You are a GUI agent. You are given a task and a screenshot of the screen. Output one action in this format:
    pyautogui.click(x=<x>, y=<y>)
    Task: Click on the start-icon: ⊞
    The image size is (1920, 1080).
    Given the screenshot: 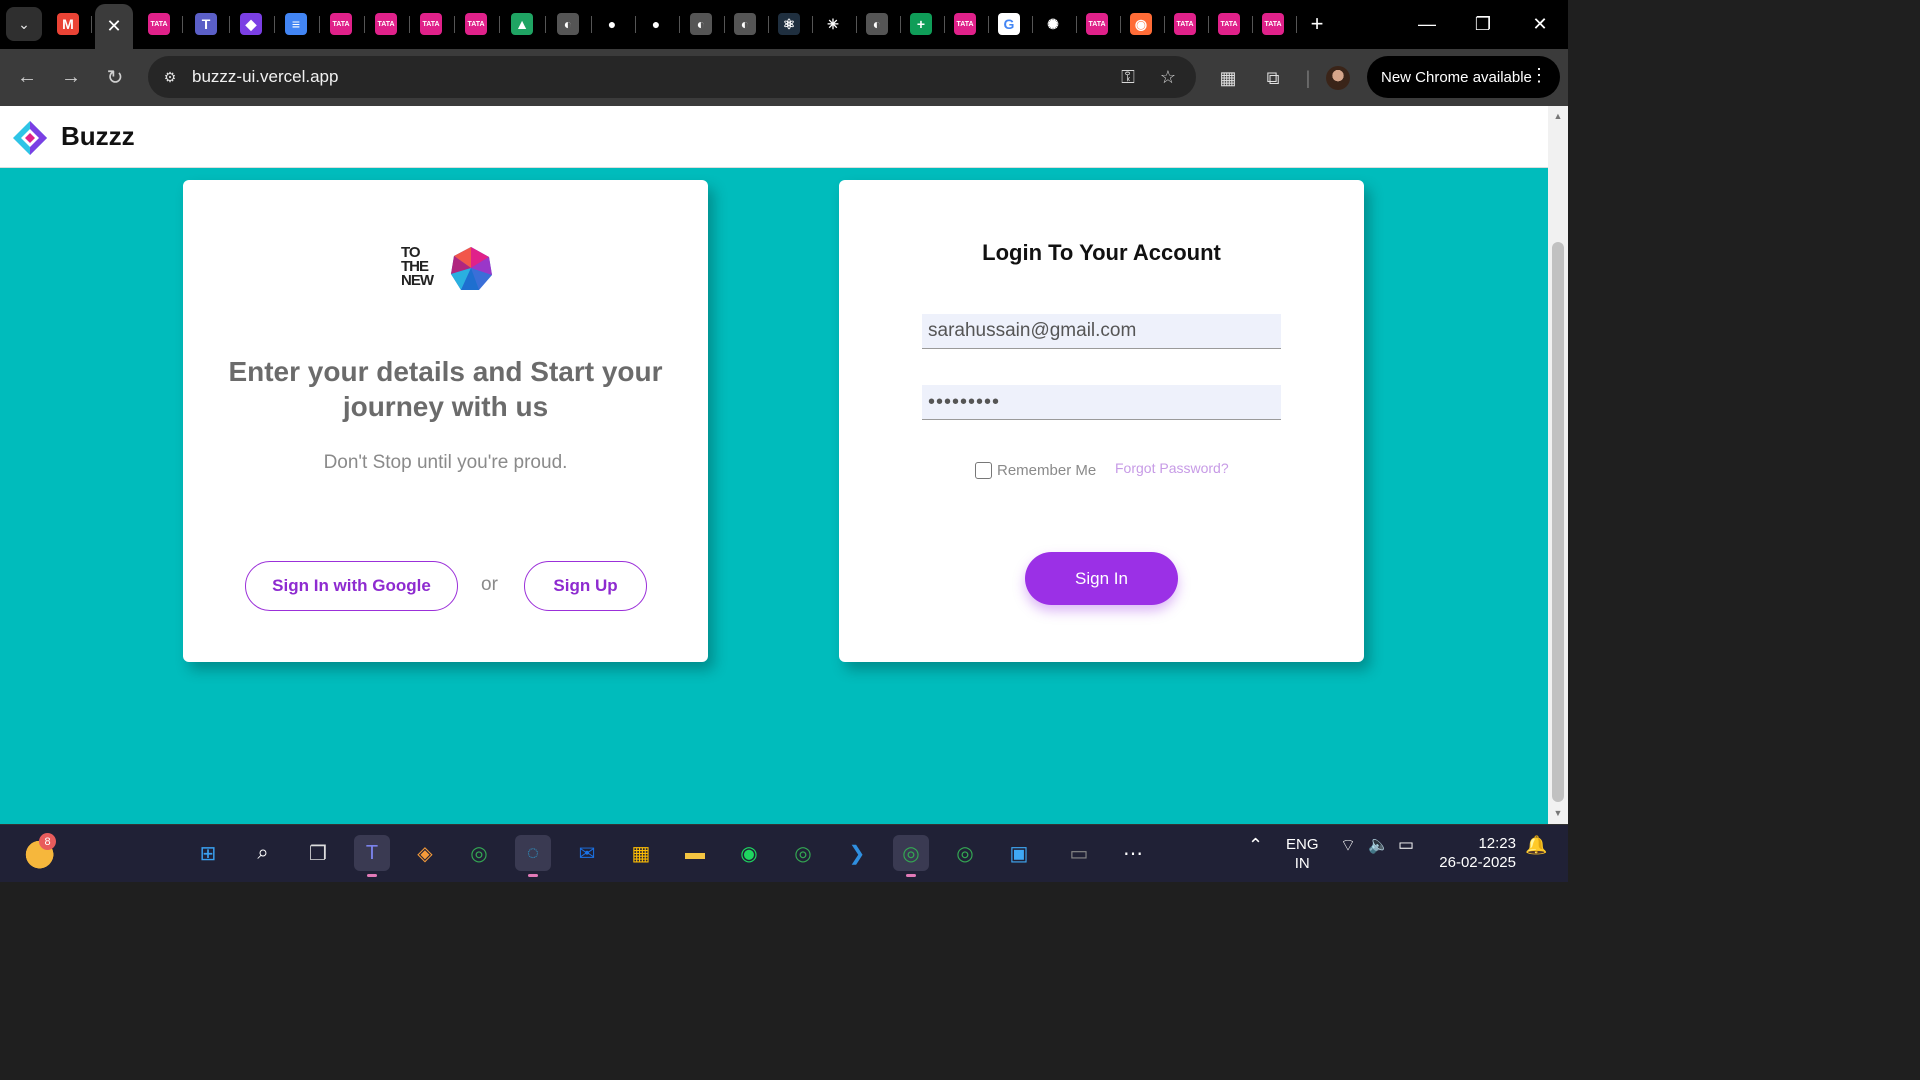 What is the action you would take?
    pyautogui.click(x=208, y=853)
    